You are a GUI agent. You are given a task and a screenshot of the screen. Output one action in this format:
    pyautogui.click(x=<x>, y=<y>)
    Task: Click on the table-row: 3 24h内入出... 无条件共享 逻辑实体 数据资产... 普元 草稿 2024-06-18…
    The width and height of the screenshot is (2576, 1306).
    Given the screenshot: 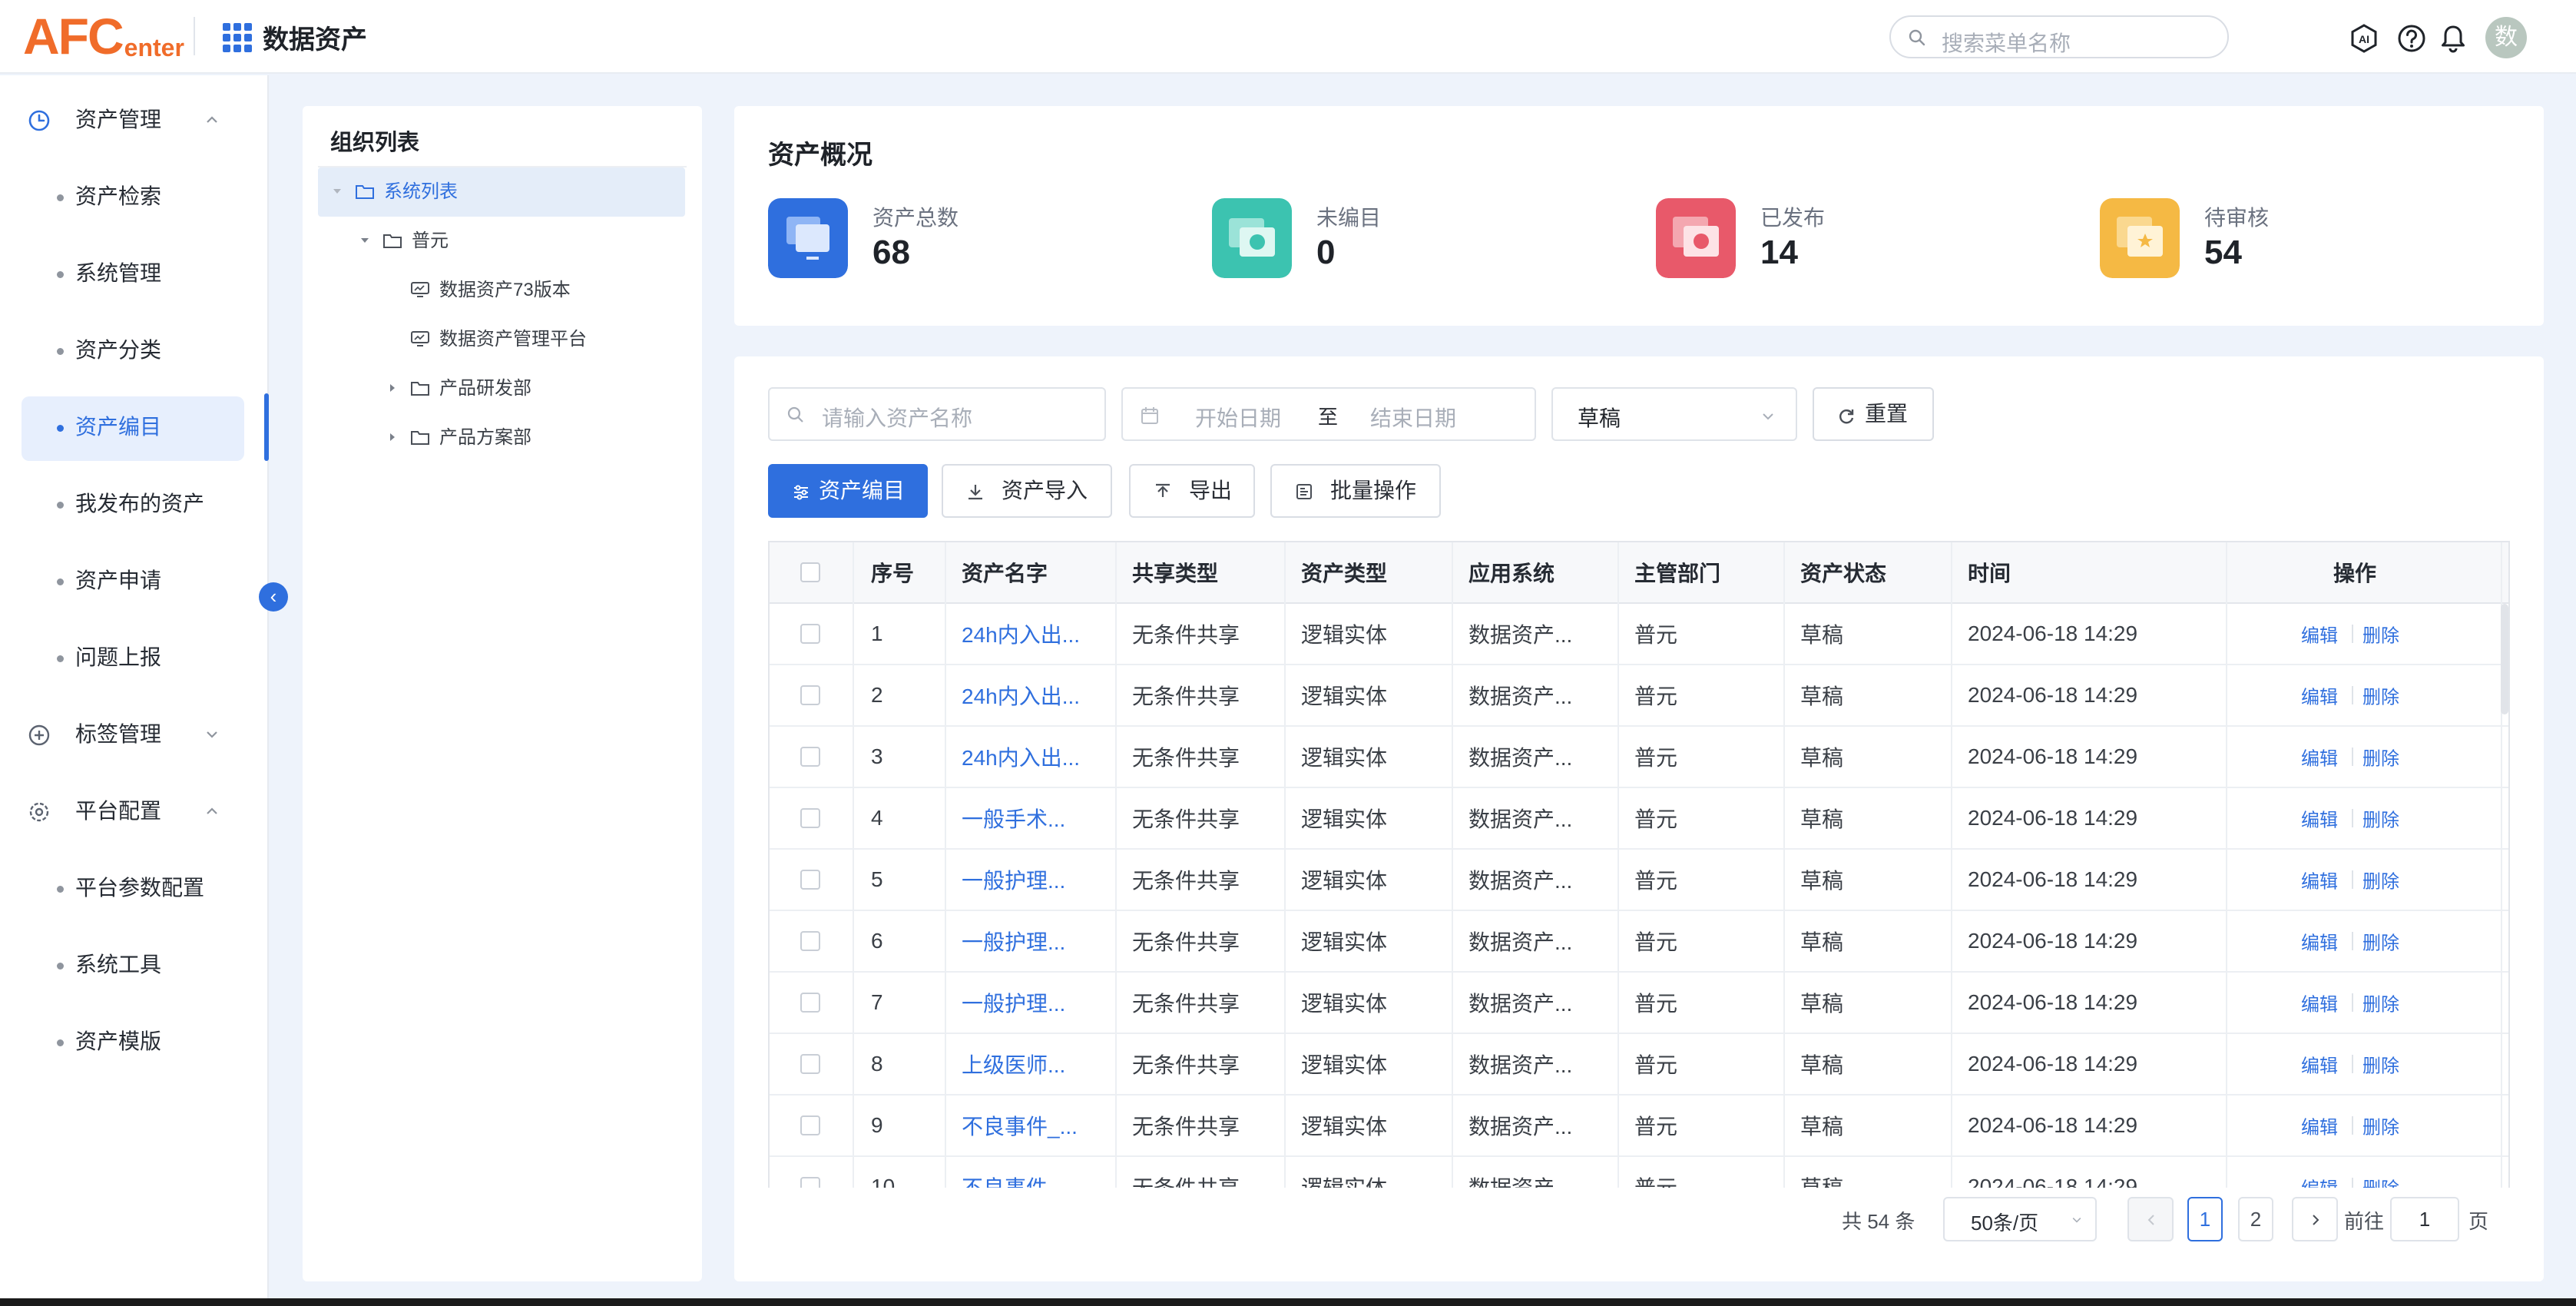 What is the action you would take?
    pyautogui.click(x=1639, y=757)
    